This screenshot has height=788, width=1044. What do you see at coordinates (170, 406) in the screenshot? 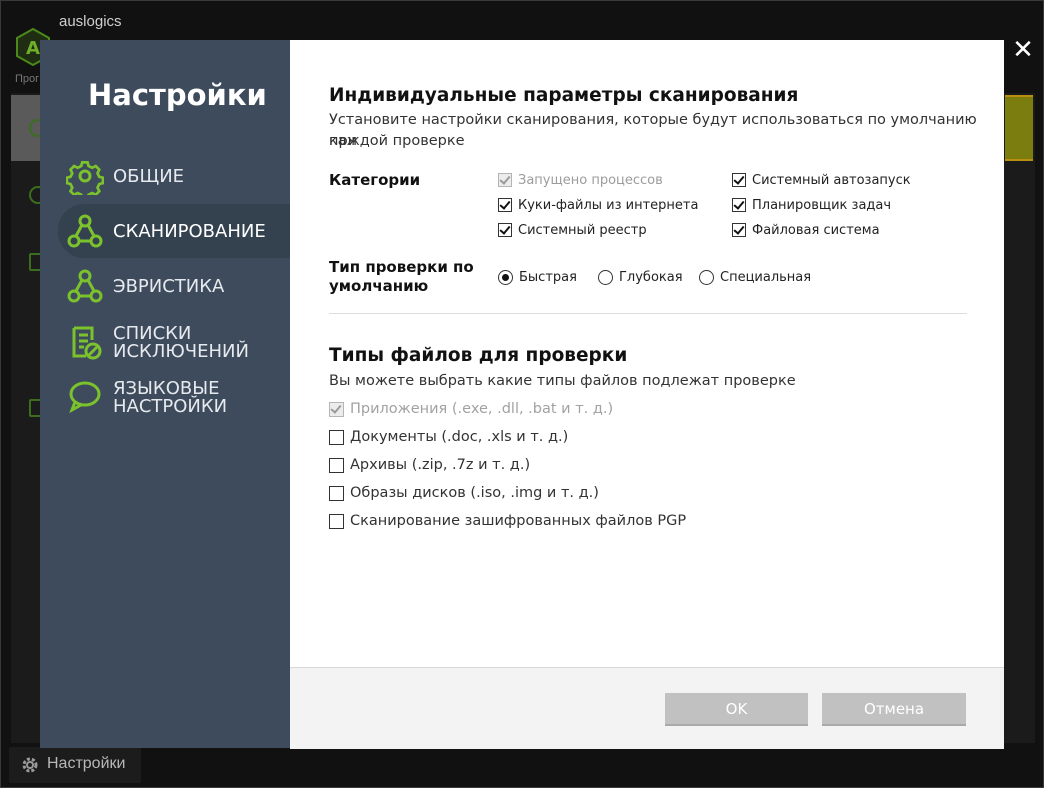
I see `sidebar-item-label: НАСТРОЙКИ` at bounding box center [170, 406].